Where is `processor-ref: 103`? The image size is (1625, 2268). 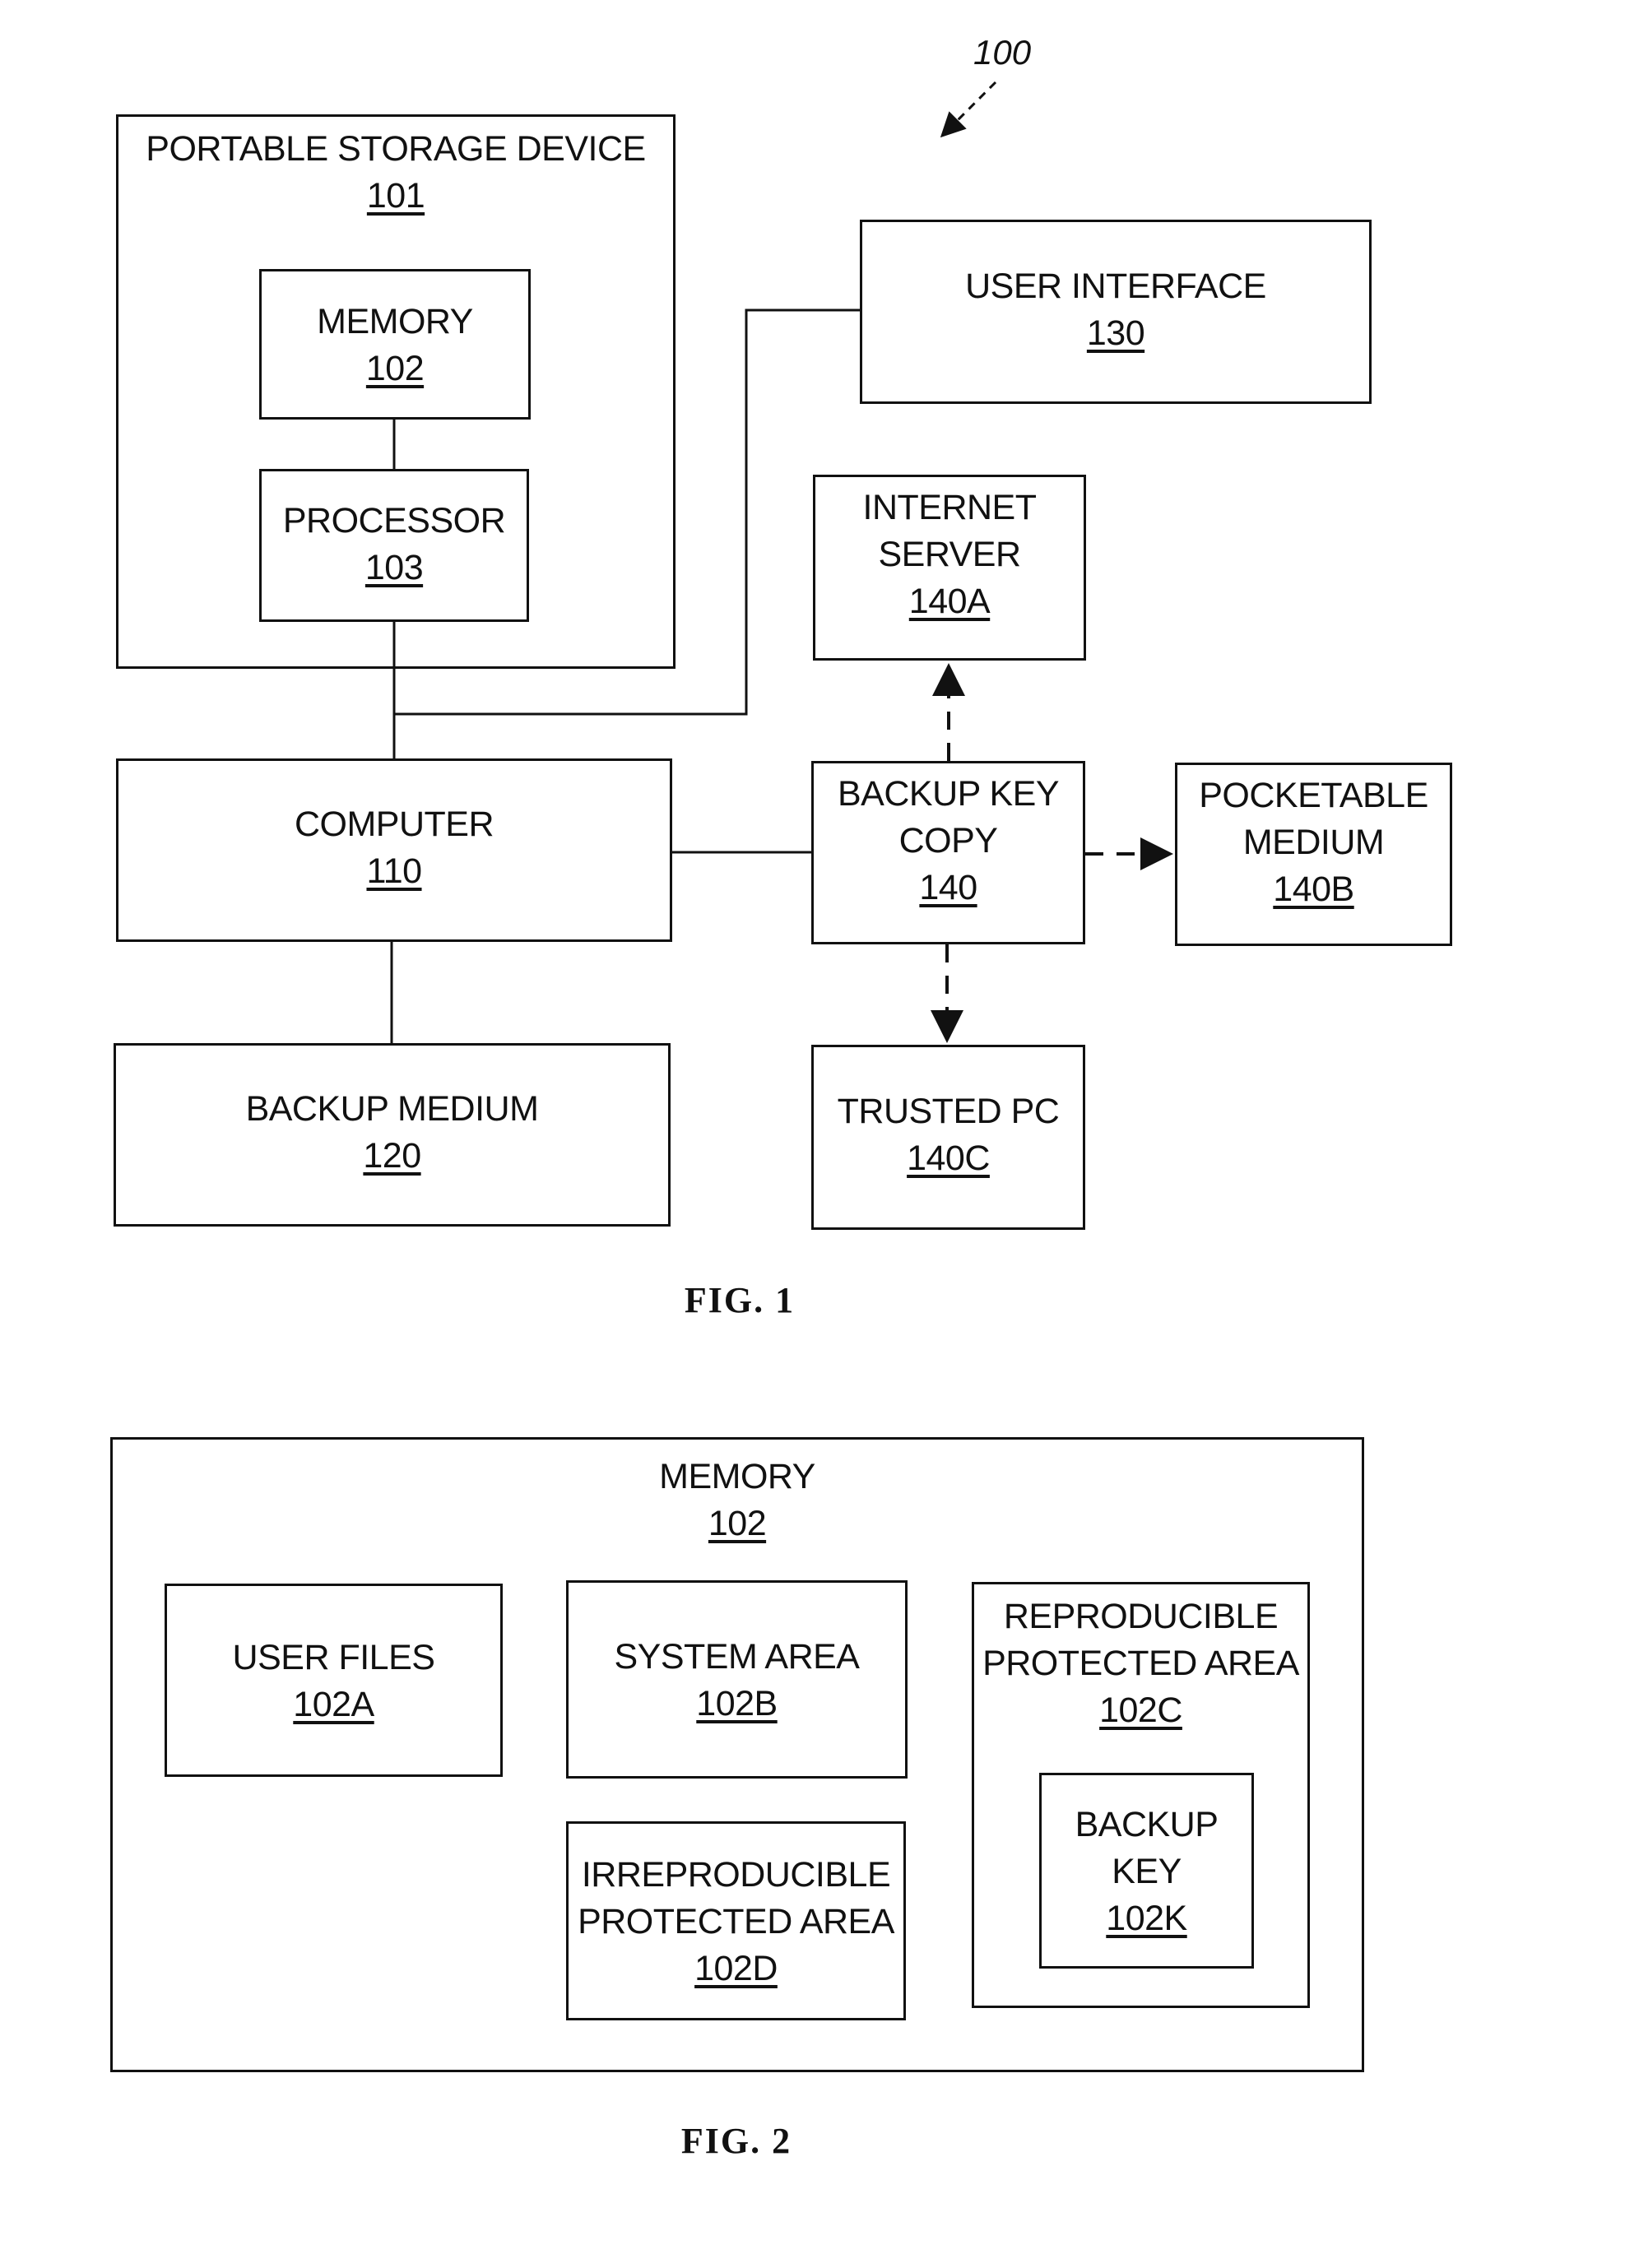
processor-ref: 103 is located at coordinates (394, 567).